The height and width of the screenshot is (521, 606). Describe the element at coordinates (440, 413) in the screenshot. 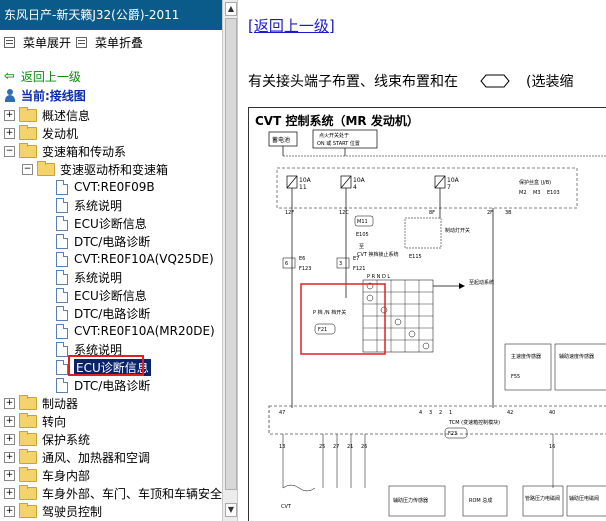

I see `pin-2: 2` at that location.